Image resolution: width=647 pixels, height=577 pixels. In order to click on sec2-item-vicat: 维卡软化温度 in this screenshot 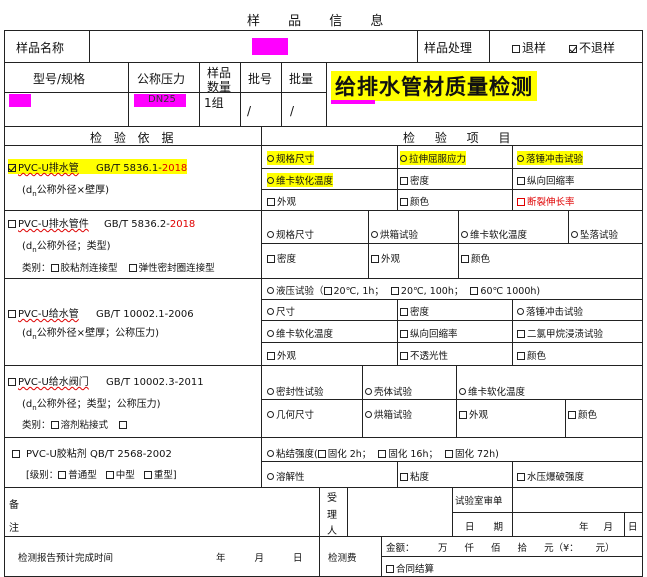, I will do `click(494, 234)`.